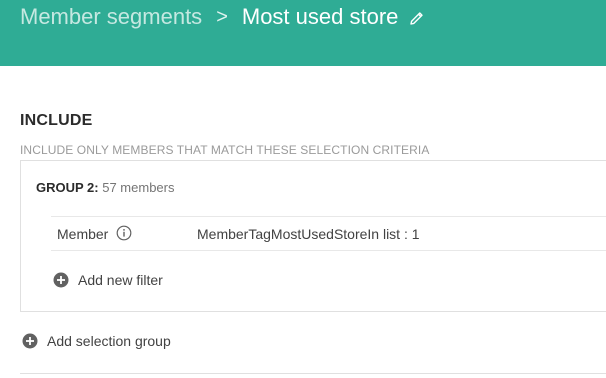 The height and width of the screenshot is (378, 606). I want to click on page-title: Most used store, so click(320, 16).